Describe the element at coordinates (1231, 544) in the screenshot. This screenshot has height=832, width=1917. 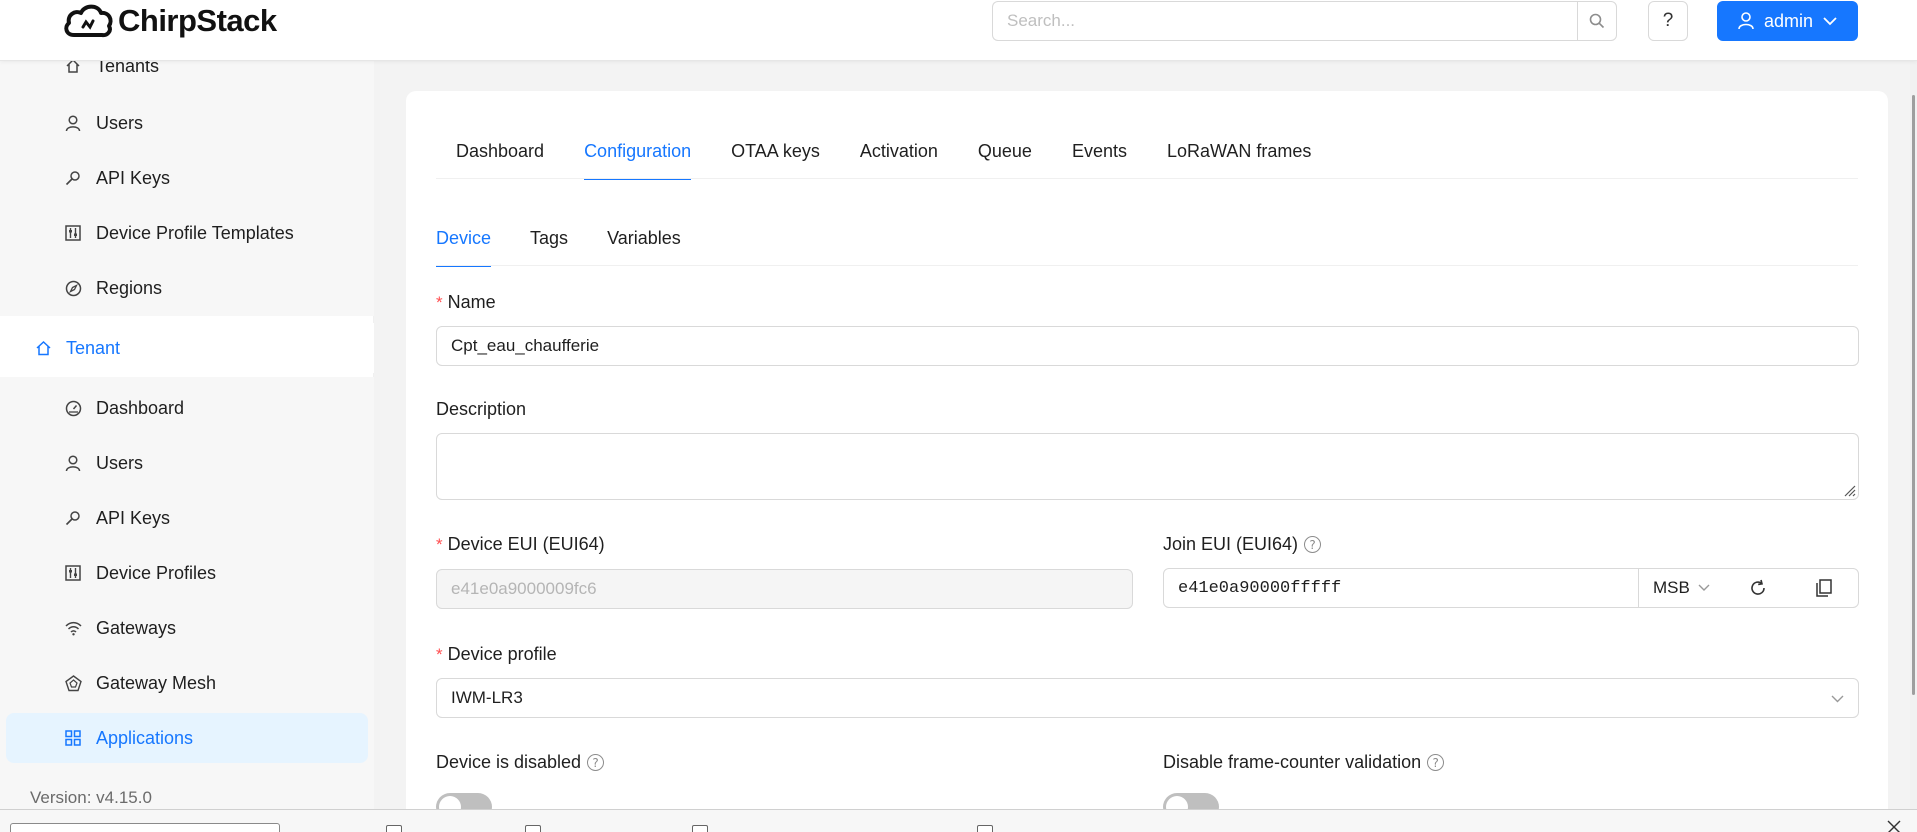
I see `join-eui-label-text: Join EUI (EUI64)` at that location.